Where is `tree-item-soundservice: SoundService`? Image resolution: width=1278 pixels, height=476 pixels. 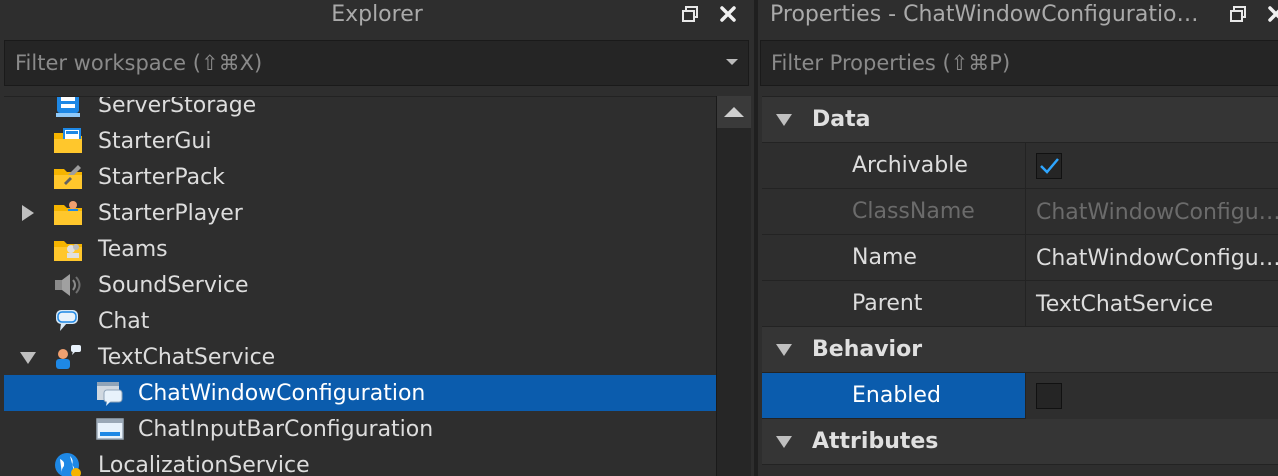
tree-item-soundservice: SoundService is located at coordinates (360, 285).